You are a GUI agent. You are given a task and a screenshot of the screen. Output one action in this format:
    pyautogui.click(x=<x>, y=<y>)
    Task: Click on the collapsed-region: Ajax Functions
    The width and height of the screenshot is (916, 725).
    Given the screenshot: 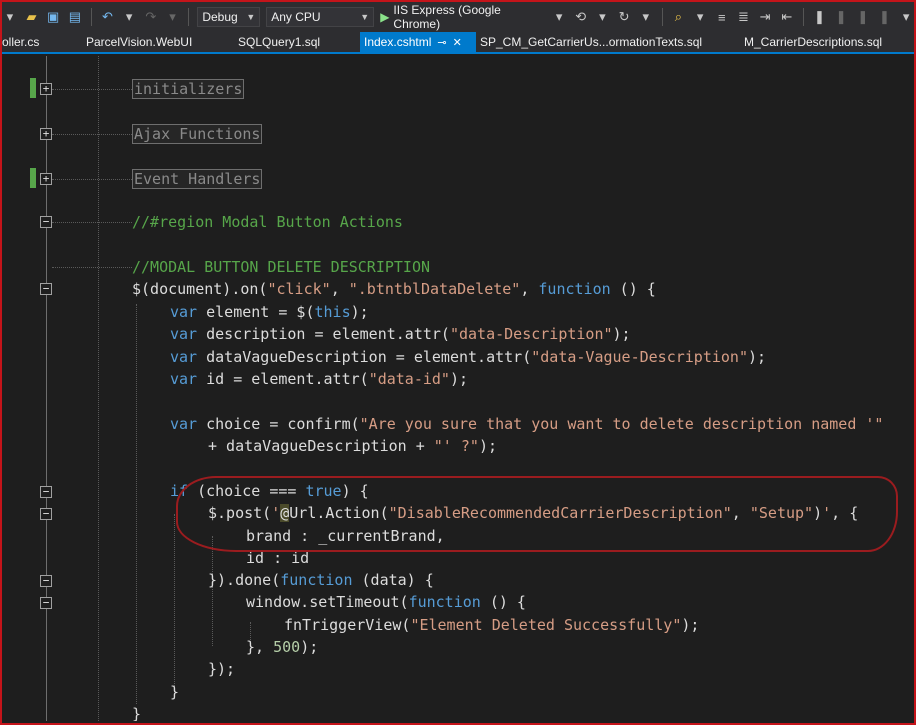 What is the action you would take?
    pyautogui.click(x=197, y=134)
    